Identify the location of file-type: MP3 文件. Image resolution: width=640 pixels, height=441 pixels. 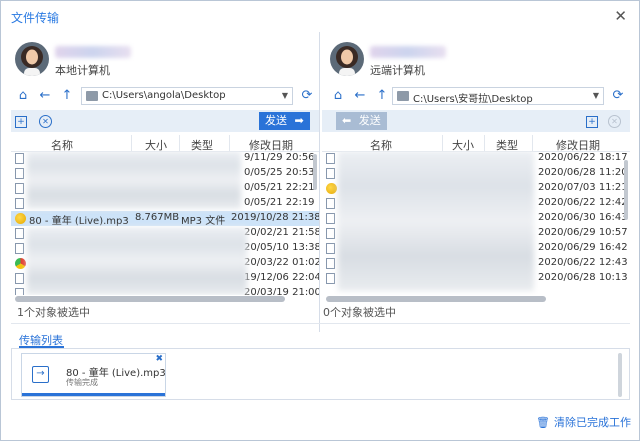
(203, 221).